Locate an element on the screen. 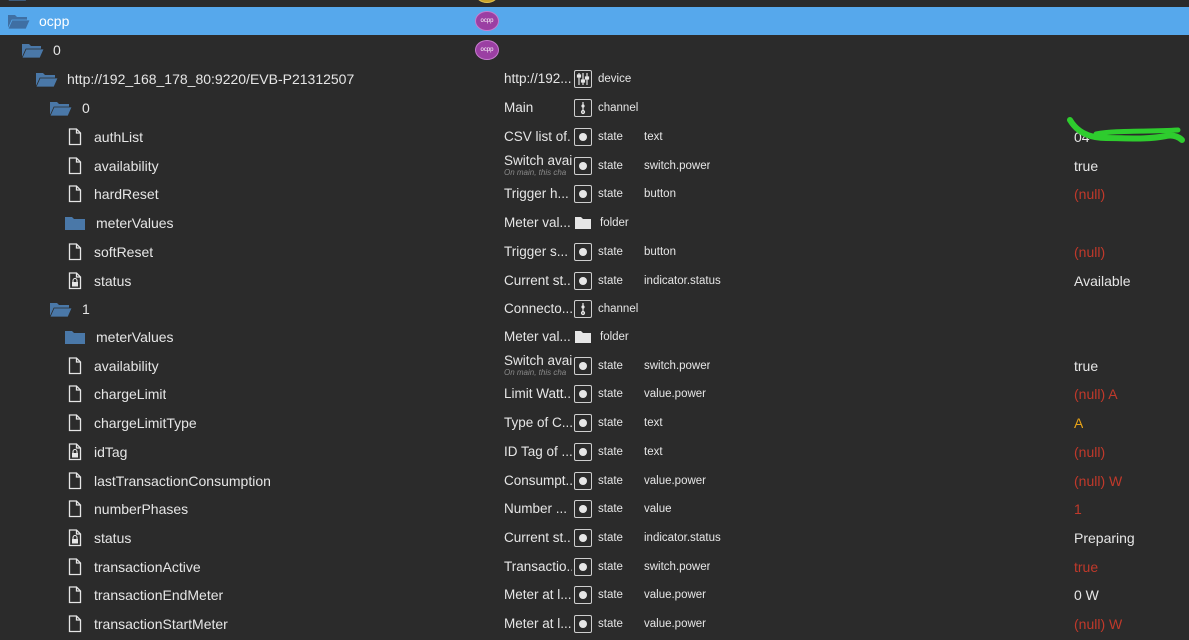  channel-type-icon is located at coordinates (583, 108).